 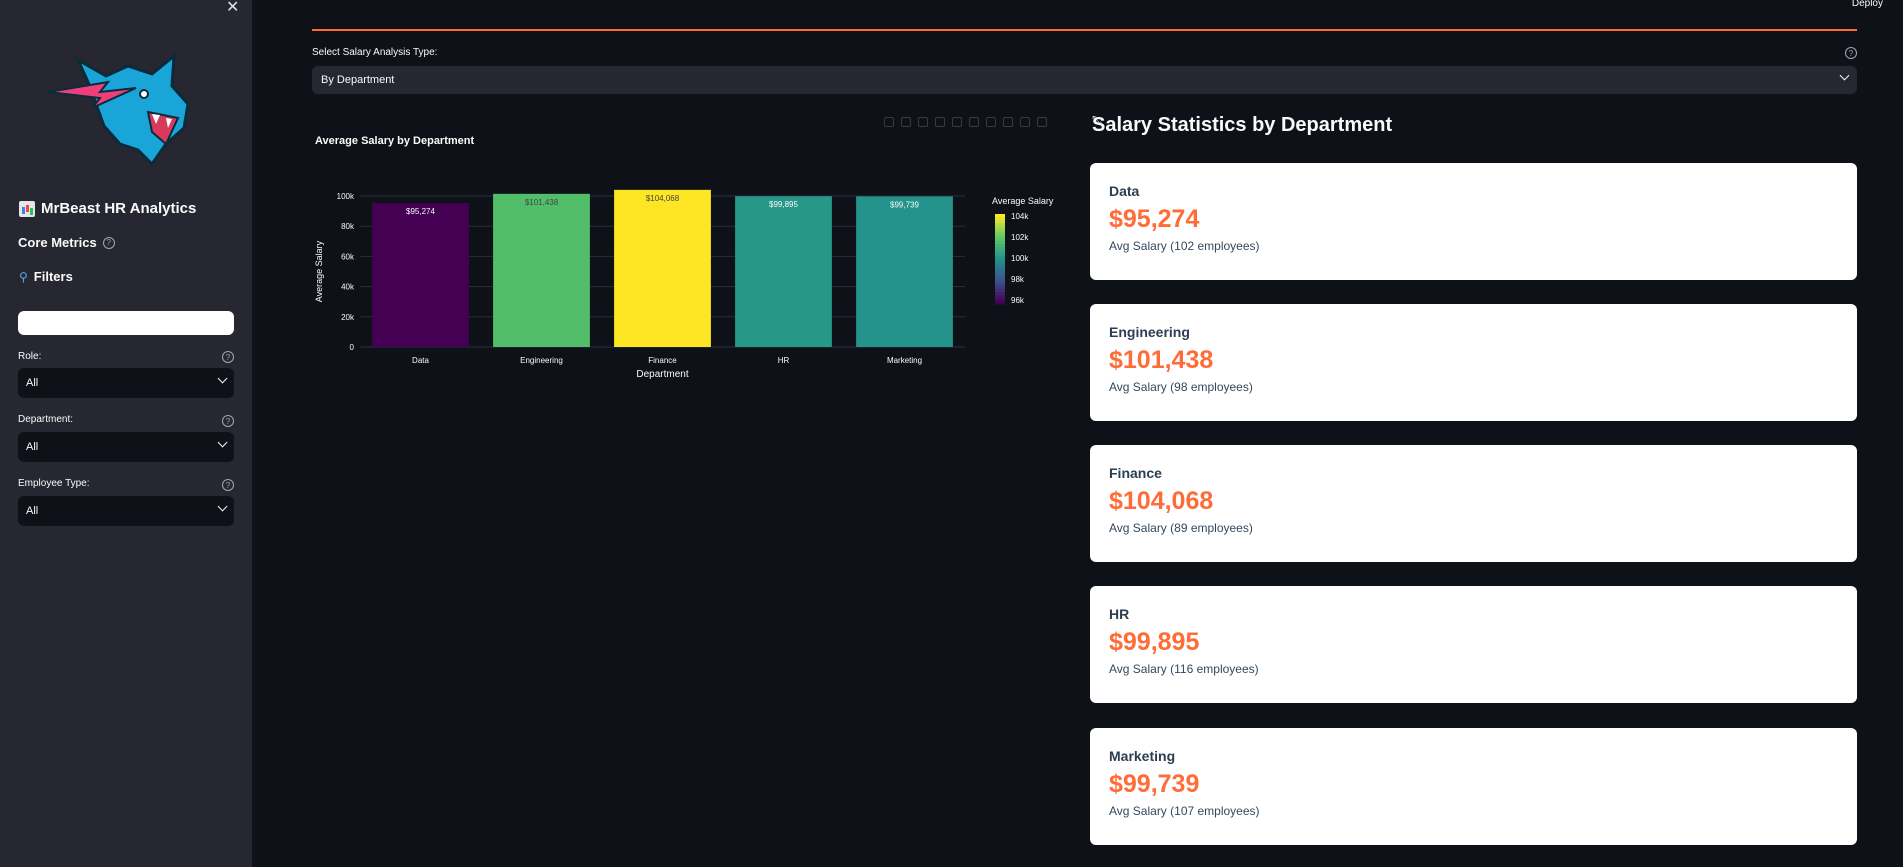 What do you see at coordinates (420, 360) in the screenshot?
I see `x-tick-label: Data` at bounding box center [420, 360].